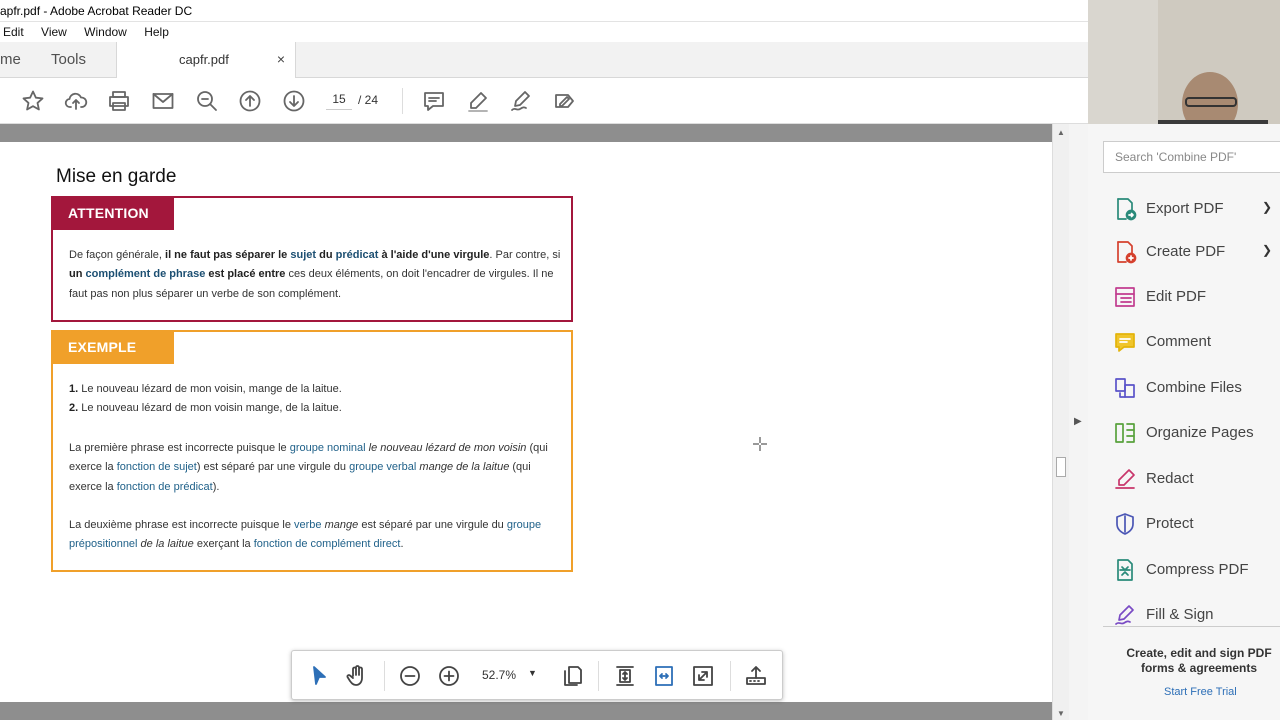  Describe the element at coordinates (521, 101) in the screenshot. I see `sign-icon` at that location.